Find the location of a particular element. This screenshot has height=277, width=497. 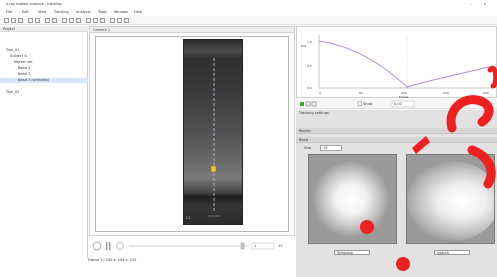

position-curve is located at coordinates (406, 64).